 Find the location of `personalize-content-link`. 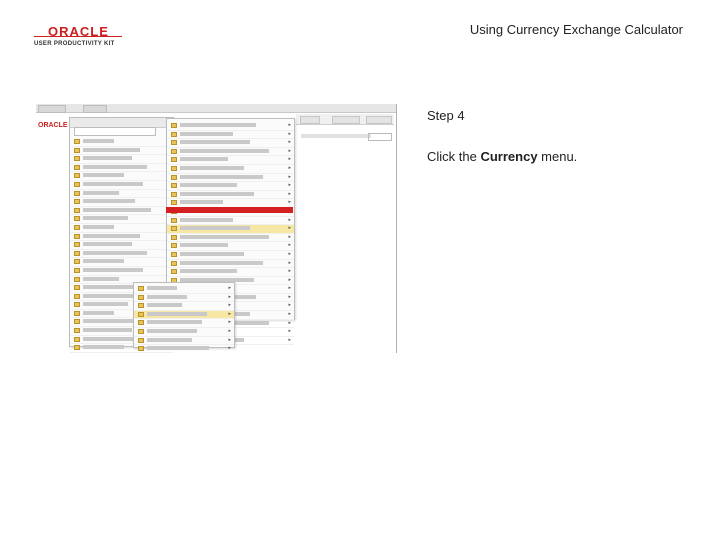

personalize-content-link is located at coordinates (336, 136).